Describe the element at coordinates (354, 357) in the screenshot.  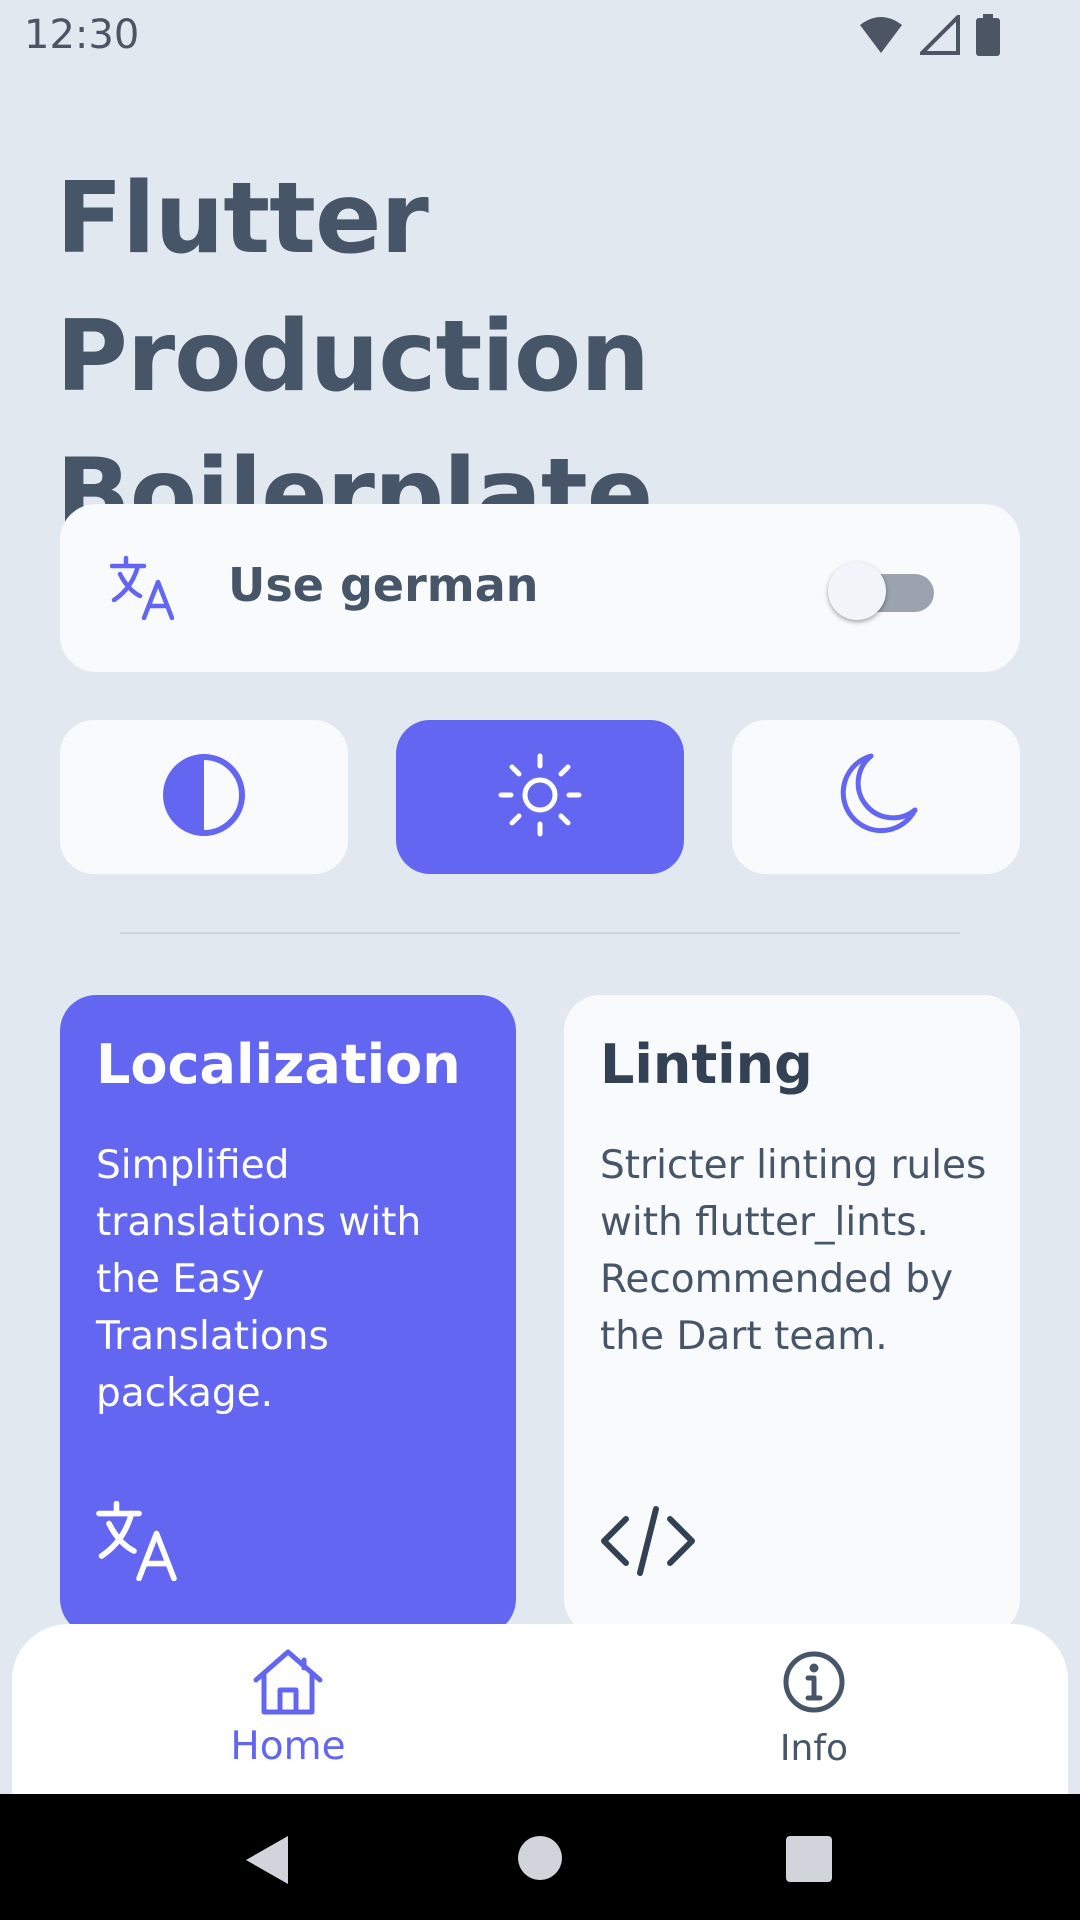
I see `page-title: Flutter Production Boilerplate` at that location.